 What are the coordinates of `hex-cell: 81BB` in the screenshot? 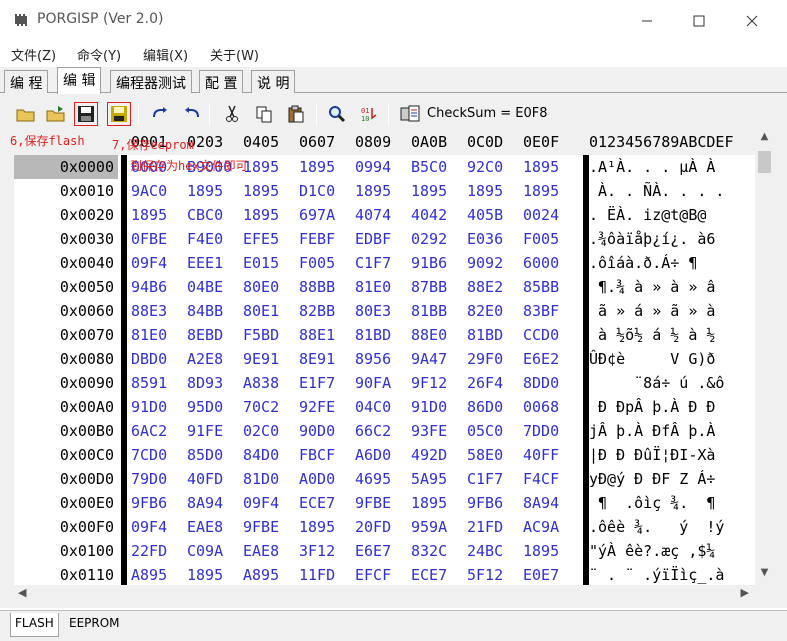 It's located at (429, 311).